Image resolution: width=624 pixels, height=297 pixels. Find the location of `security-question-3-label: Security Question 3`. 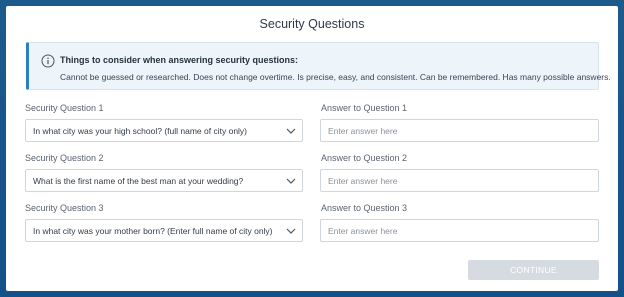

security-question-3-label: Security Question 3 is located at coordinates (64, 208).